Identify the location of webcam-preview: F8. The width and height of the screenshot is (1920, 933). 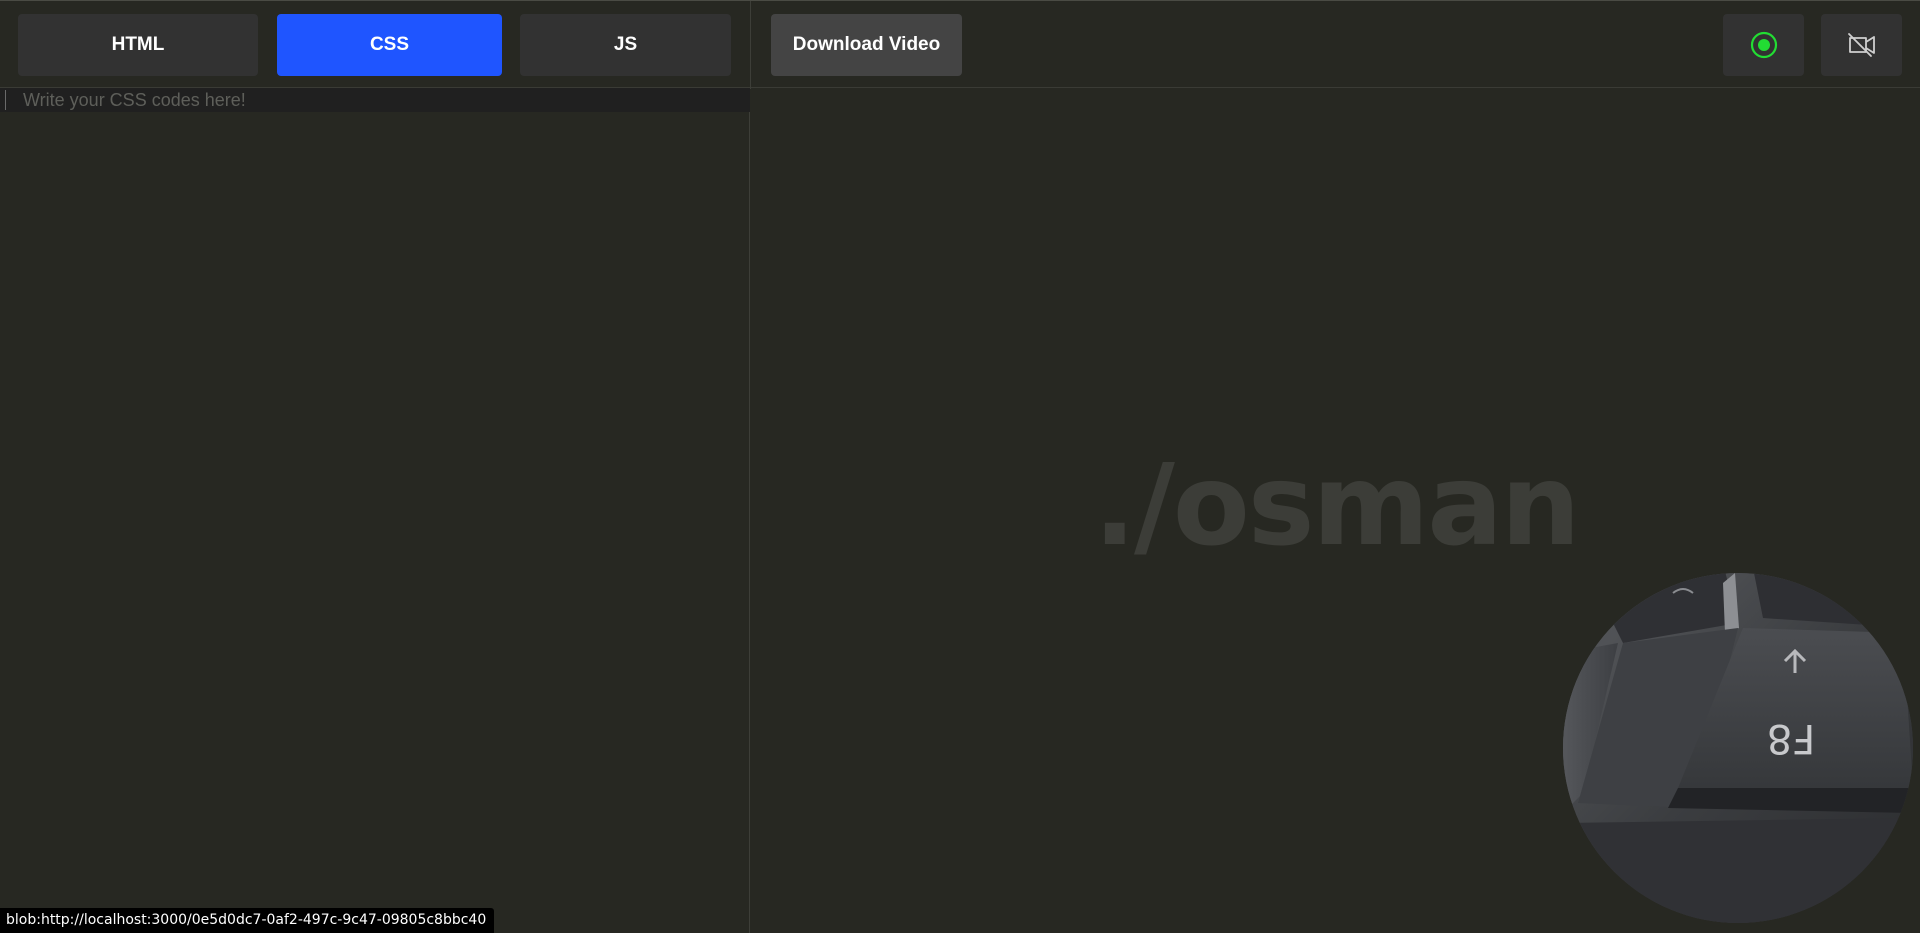
(1738, 748).